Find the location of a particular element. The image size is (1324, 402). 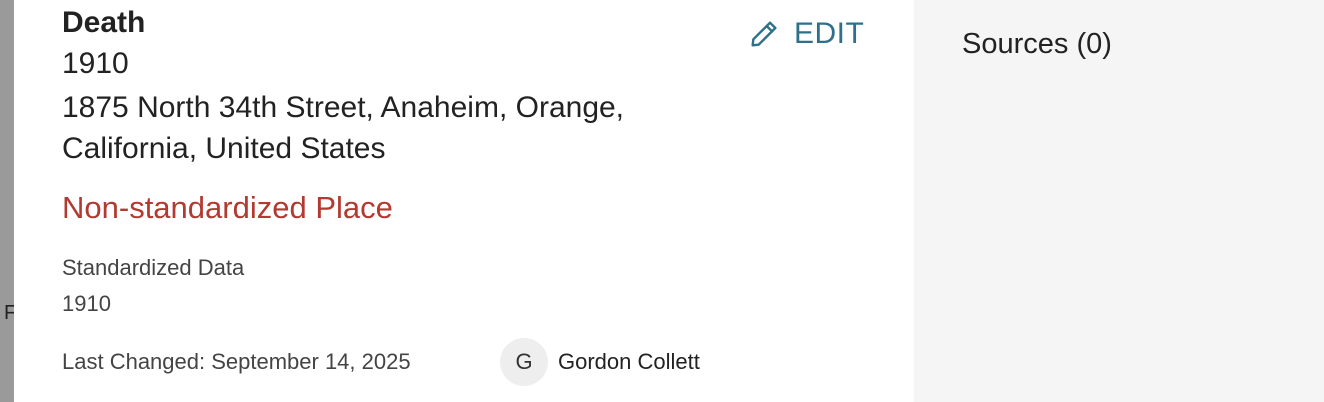

pencil-icon is located at coordinates (764, 34).